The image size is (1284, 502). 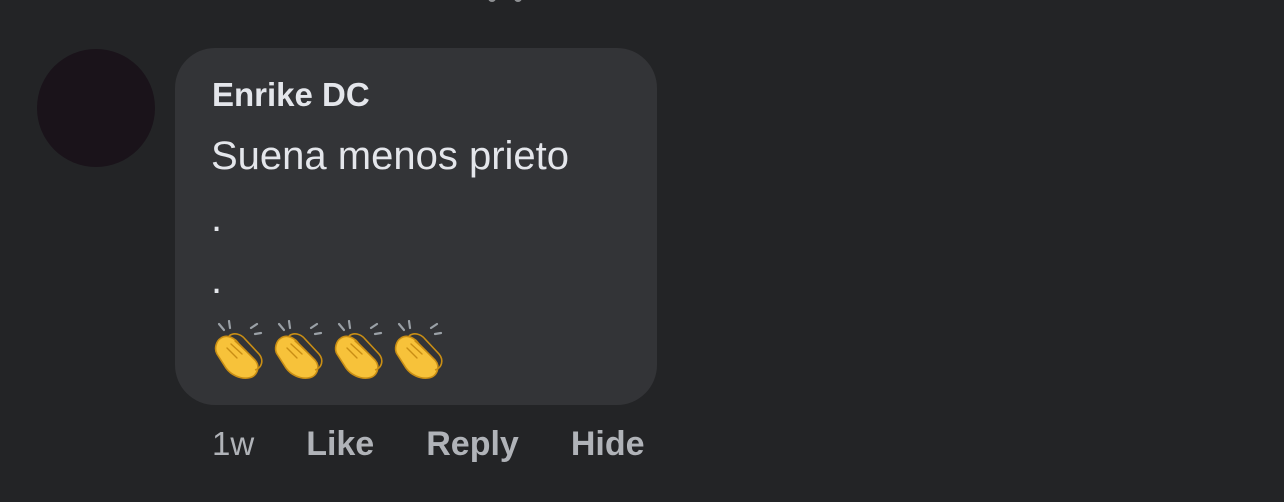 I want to click on comment-author: Enrike DC, so click(x=291, y=95).